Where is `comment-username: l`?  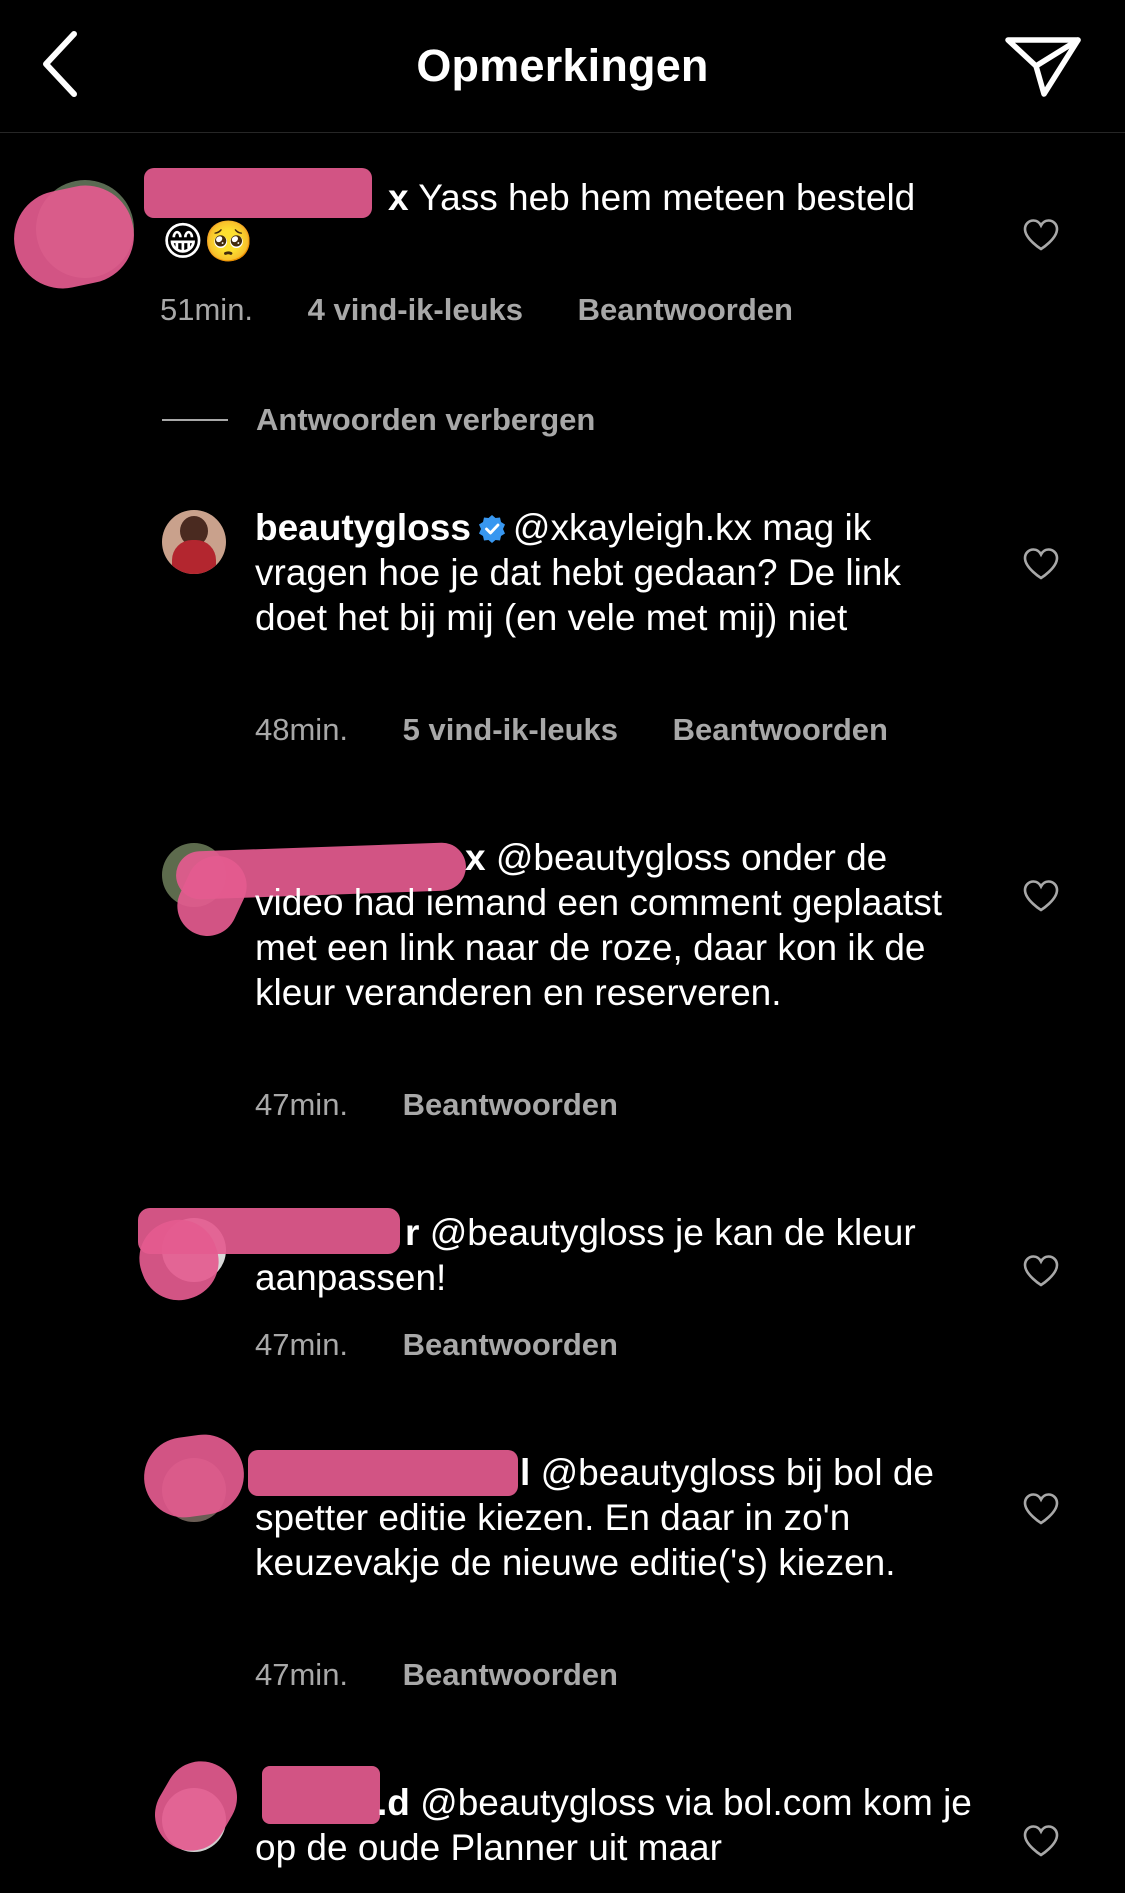 comment-username: l is located at coordinates (525, 1472).